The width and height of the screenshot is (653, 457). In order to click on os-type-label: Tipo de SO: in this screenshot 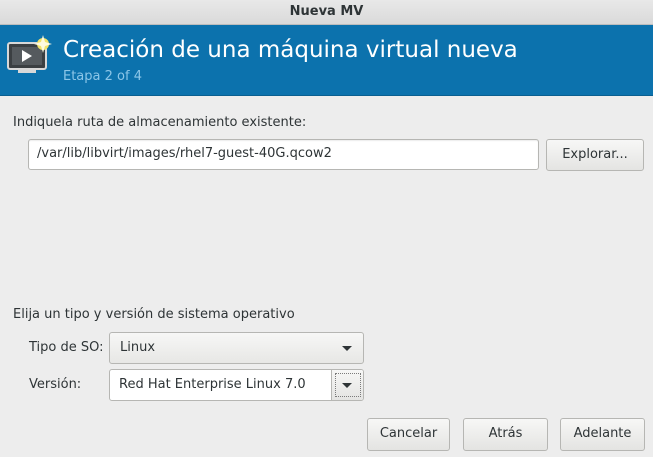, I will do `click(66, 347)`.